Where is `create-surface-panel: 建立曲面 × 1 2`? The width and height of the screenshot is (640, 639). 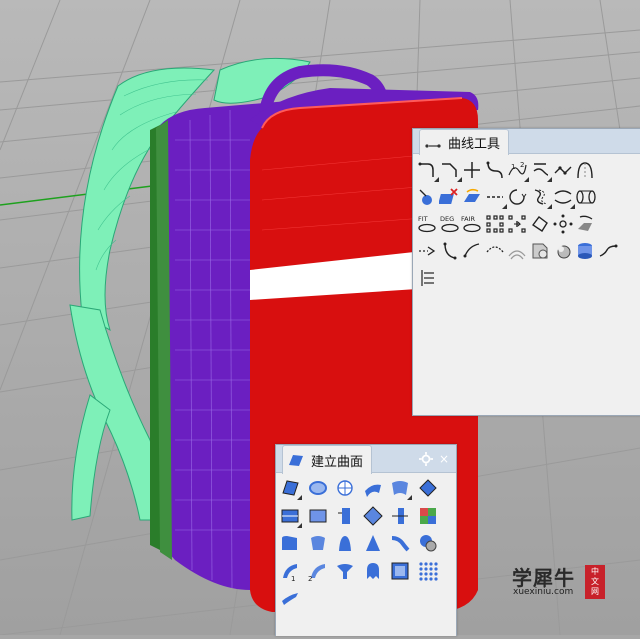 create-surface-panel: 建立曲面 × 1 2 is located at coordinates (366, 540).